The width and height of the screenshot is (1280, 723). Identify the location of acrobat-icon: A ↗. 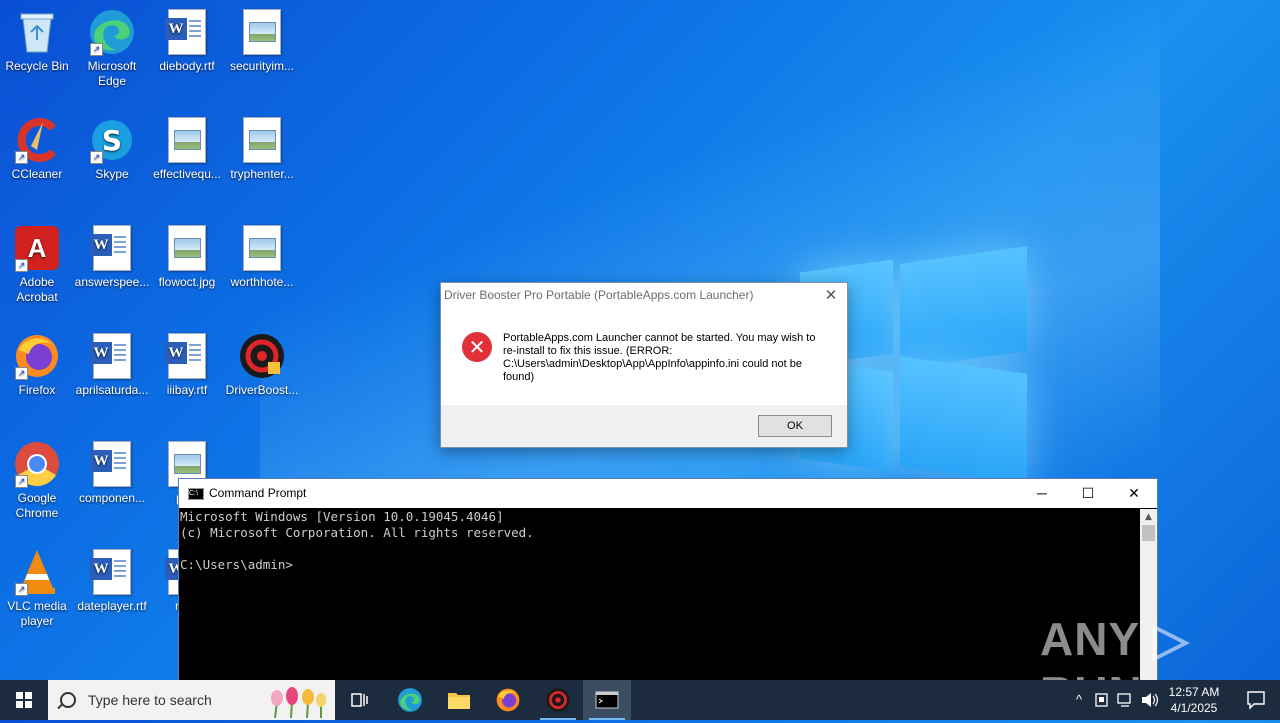
(37, 248).